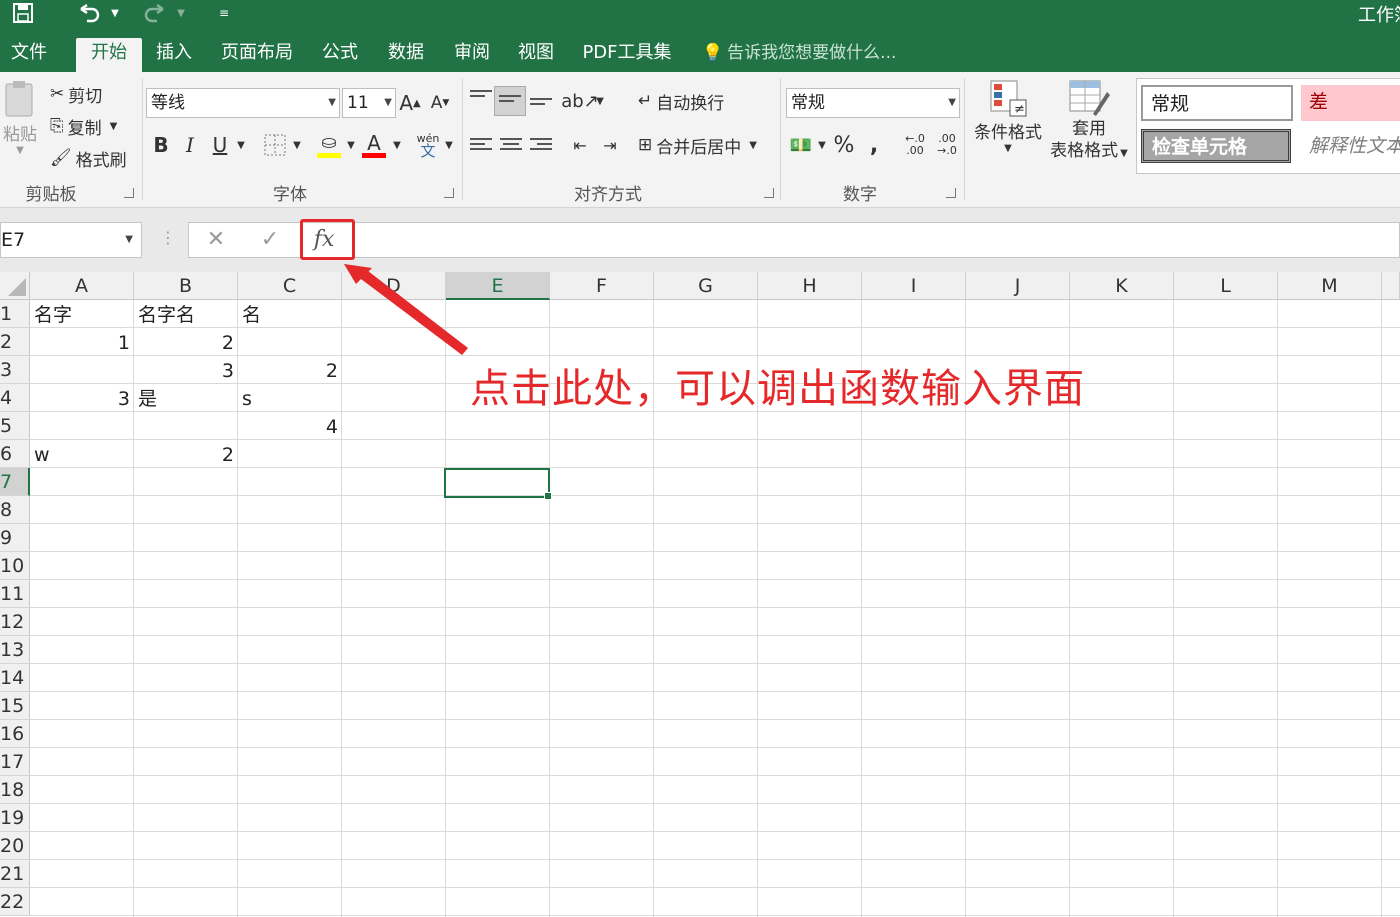 The image size is (1400, 917). Describe the element at coordinates (498, 484) in the screenshot. I see `active-cell-e7` at that location.